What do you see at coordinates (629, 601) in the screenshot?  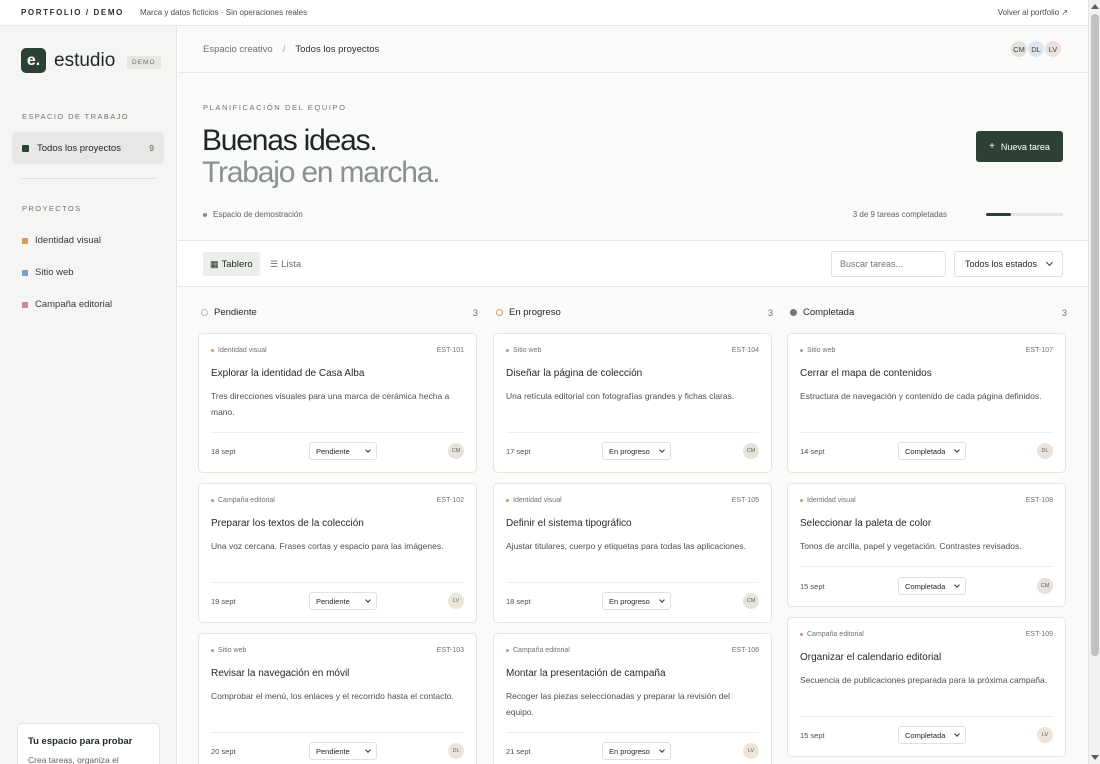 I see `task-status-value: En progreso` at bounding box center [629, 601].